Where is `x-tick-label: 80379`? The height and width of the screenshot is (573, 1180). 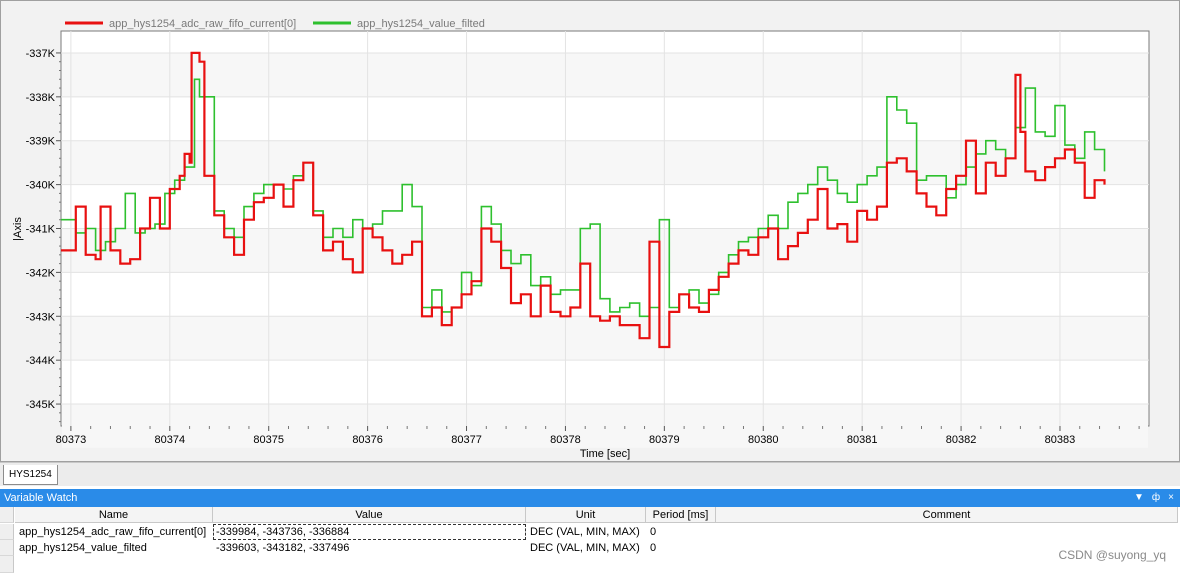
x-tick-label: 80379 is located at coordinates (664, 440).